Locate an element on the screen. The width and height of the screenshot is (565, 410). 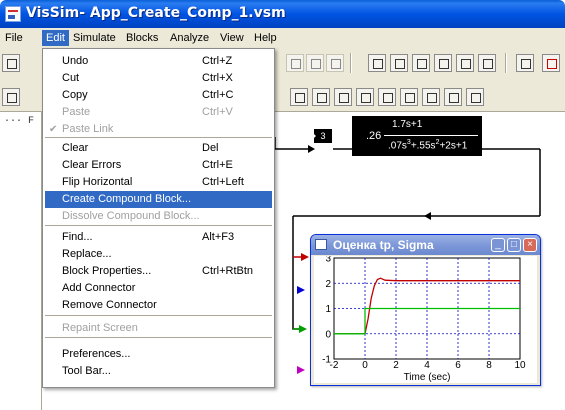
block-type-3-icon is located at coordinates (421, 63).